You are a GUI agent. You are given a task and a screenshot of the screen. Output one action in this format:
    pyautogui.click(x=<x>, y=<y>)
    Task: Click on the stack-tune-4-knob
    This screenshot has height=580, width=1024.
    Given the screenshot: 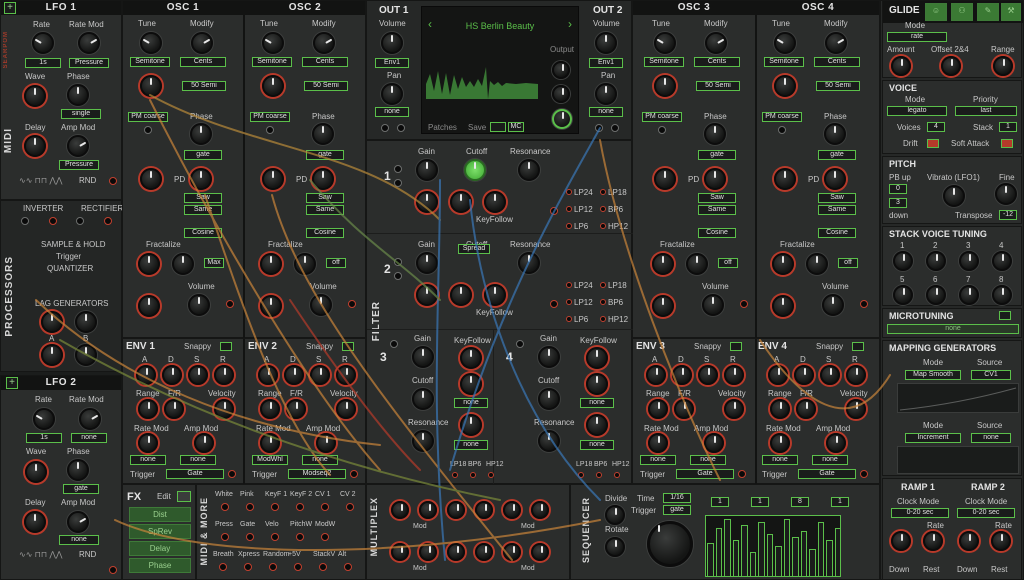 What is the action you would take?
    pyautogui.click(x=1002, y=261)
    